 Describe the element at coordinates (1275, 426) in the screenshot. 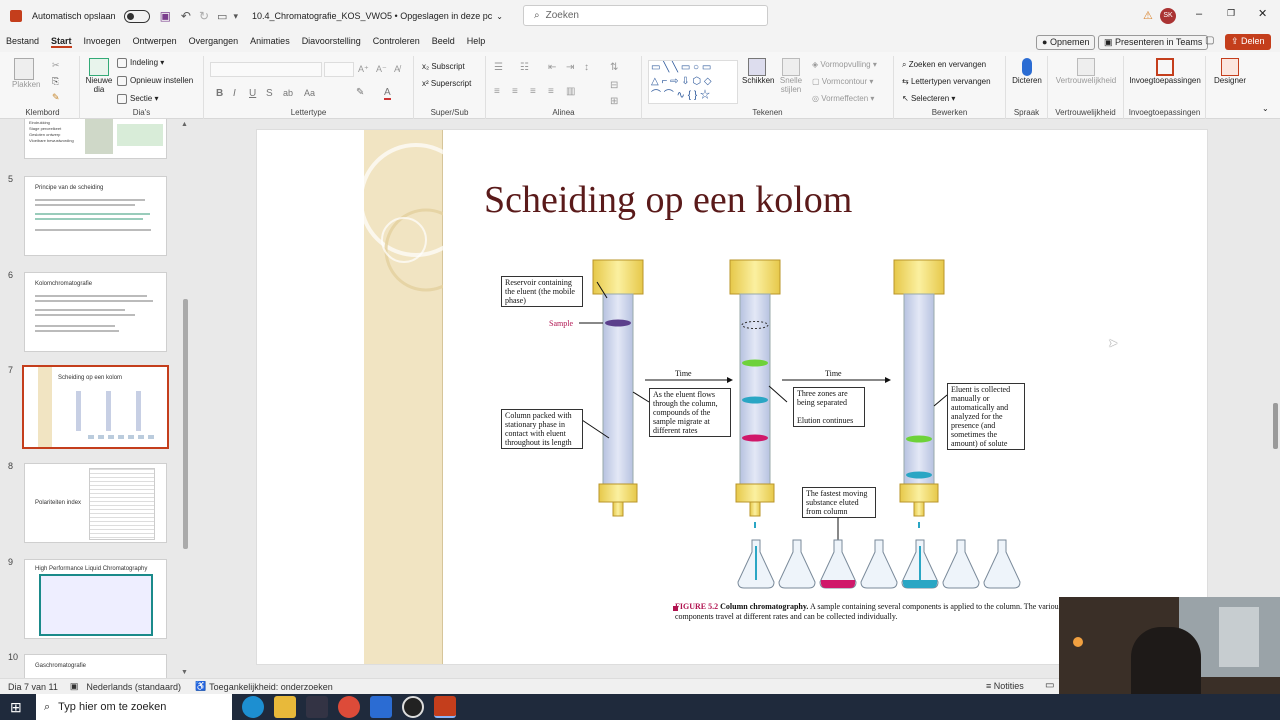

I see `editor-scrollbar` at that location.